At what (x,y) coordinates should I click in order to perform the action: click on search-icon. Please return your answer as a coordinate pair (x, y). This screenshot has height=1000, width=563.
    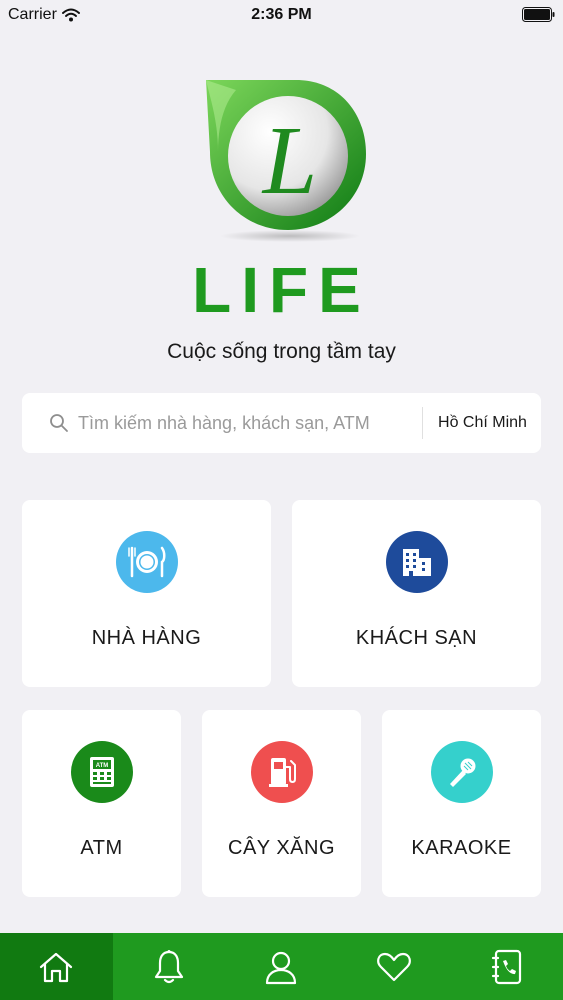
    Looking at the image, I should click on (59, 423).